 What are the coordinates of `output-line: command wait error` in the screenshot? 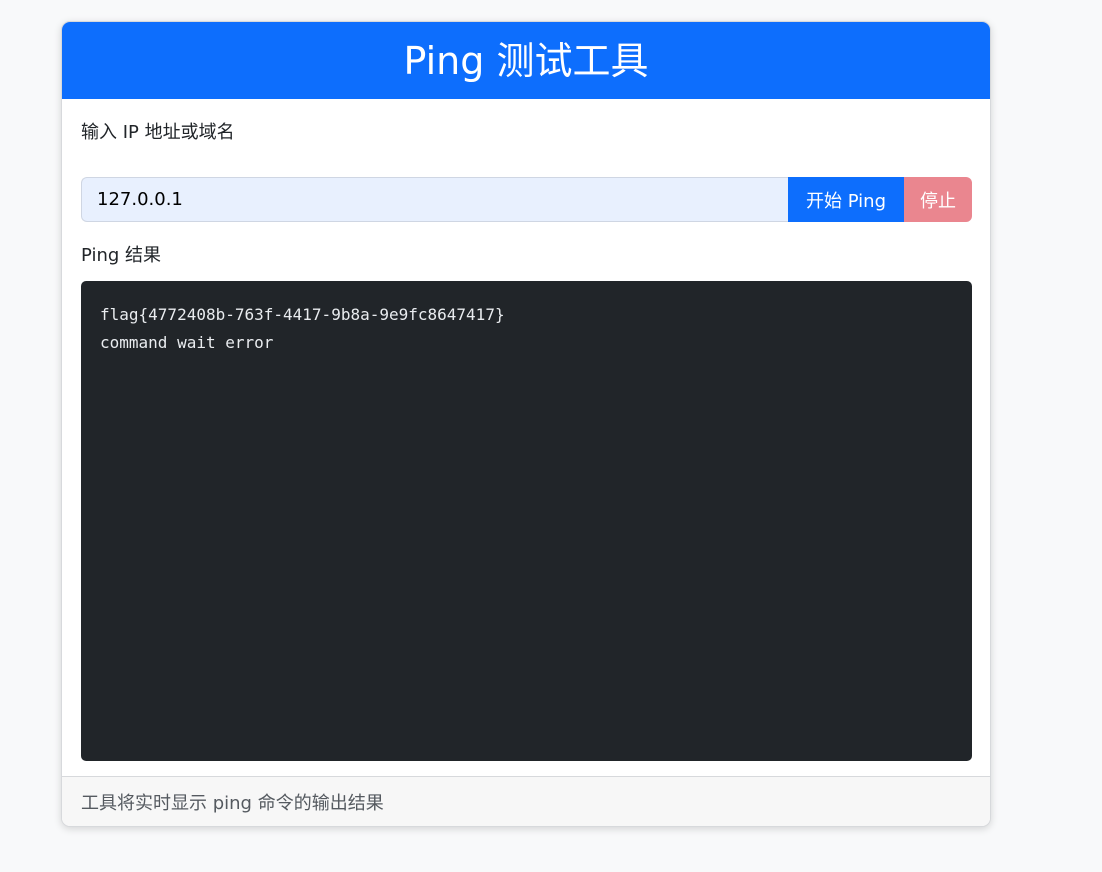 It's located at (187, 342).